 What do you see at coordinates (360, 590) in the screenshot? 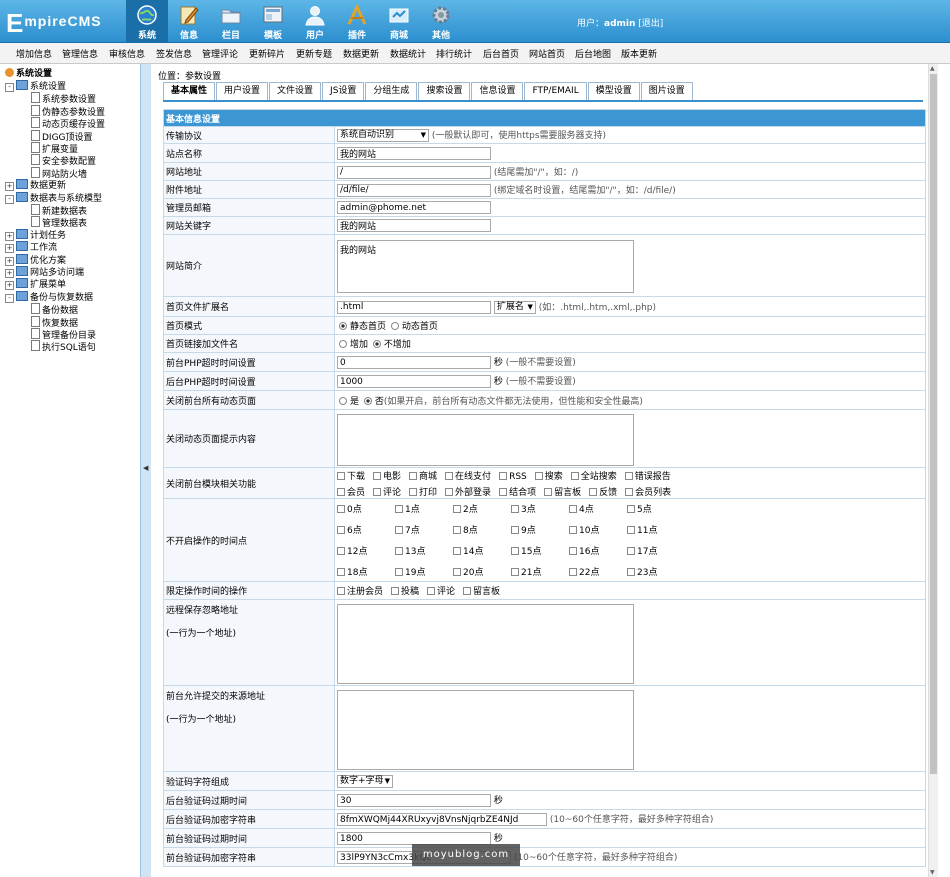
I see `checkbox-option: 注册会员` at bounding box center [360, 590].